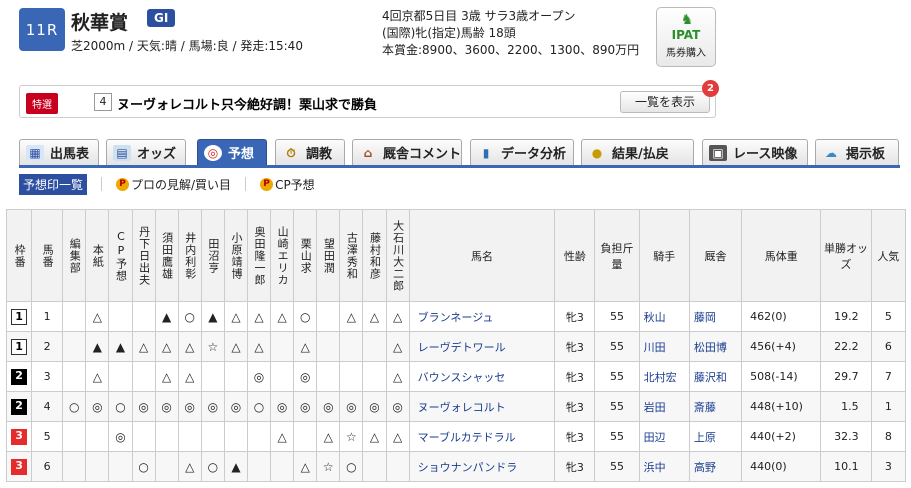  What do you see at coordinates (715, 406) in the screenshot?
I see `trainer-link: 斎藤` at bounding box center [715, 406].